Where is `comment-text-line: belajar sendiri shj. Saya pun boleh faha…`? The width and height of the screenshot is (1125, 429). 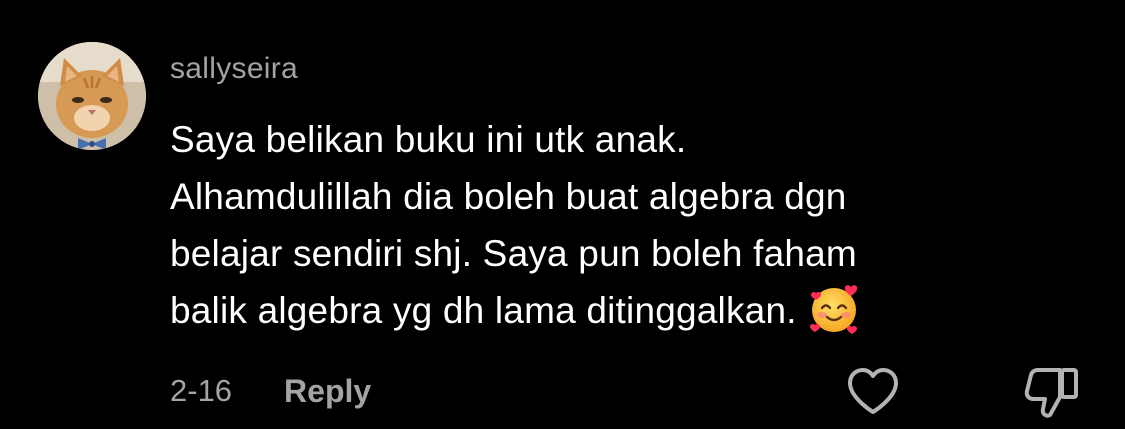
comment-text-line: belajar sendiri shj. Saya pun boleh faha… is located at coordinates (513, 253).